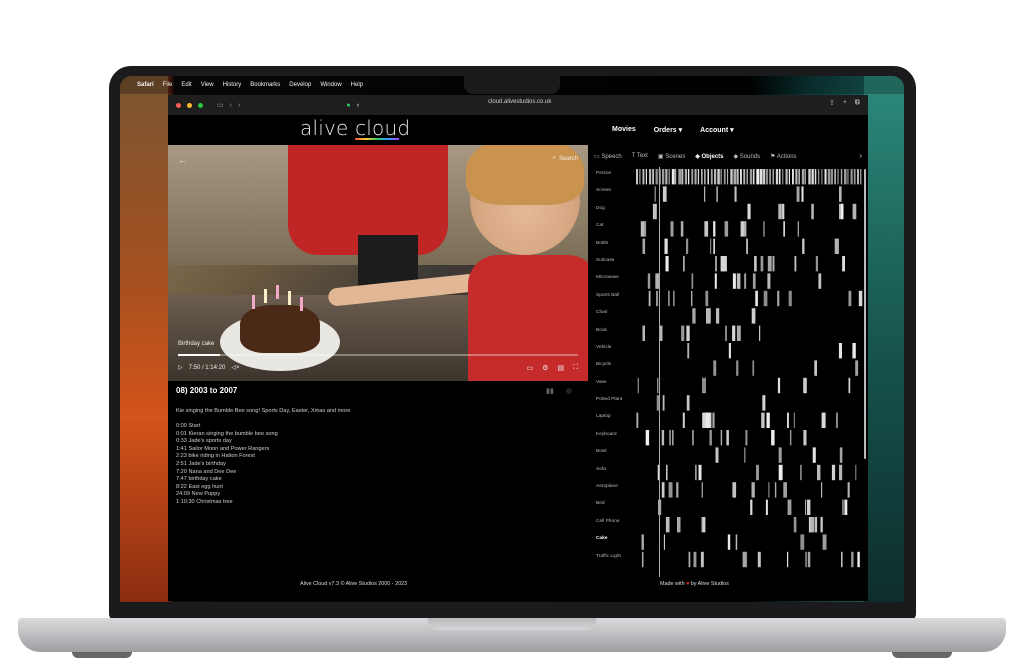 Image resolution: width=1024 pixels, height=666 pixels. Describe the element at coordinates (378, 355) in the screenshot. I see `video-progress-bar` at that location.